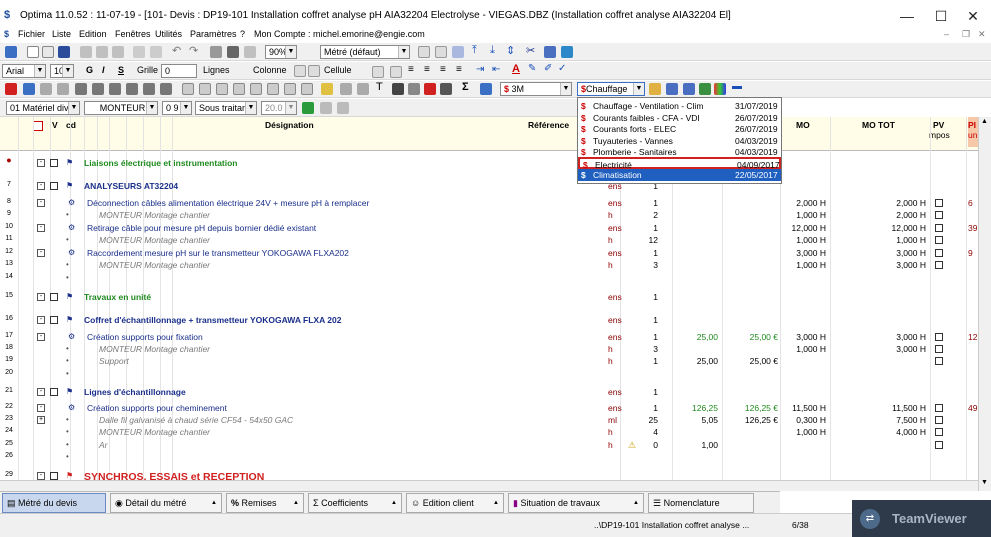 The height and width of the screenshot is (537, 991). What do you see at coordinates (131, 186) in the screenshot?
I see `designation-cell: ANALYSEURS AT32204` at bounding box center [131, 186].